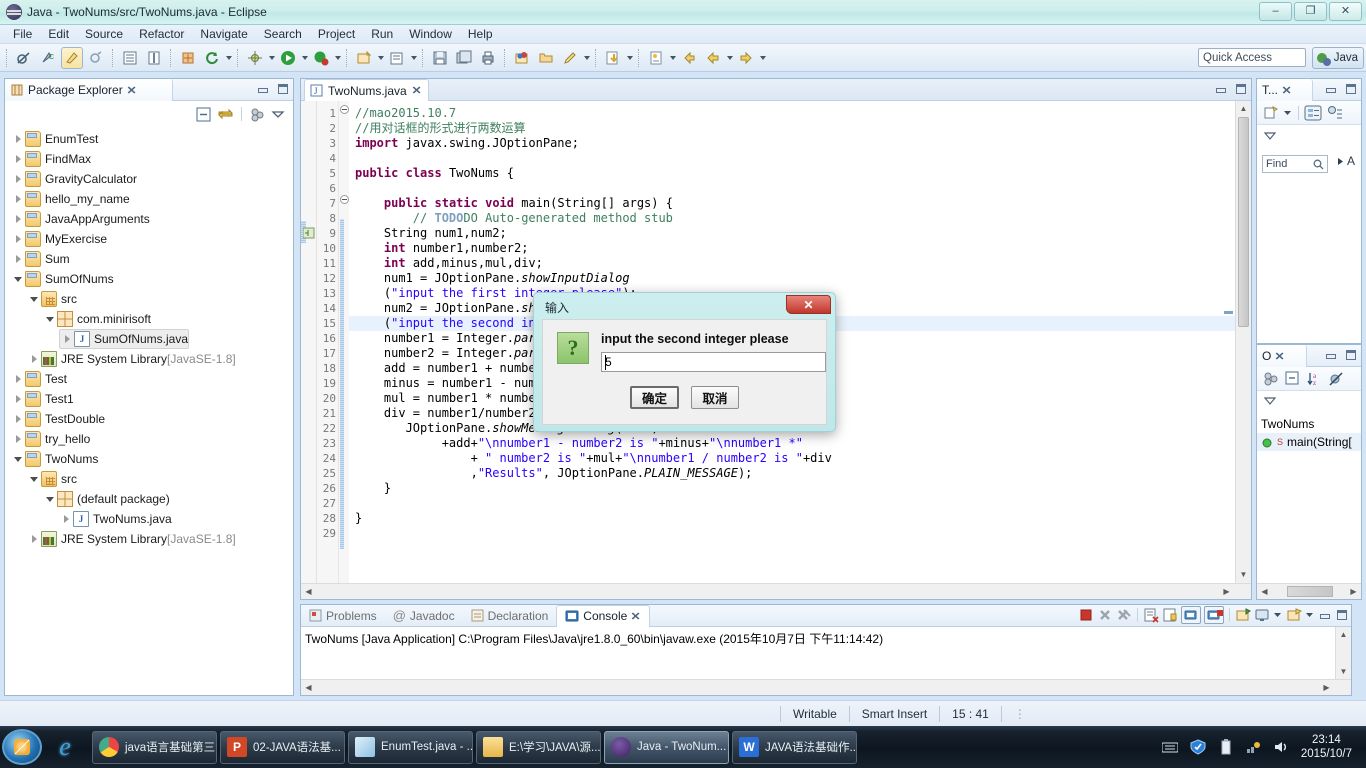 The width and height of the screenshot is (1366, 768). Describe the element at coordinates (271, 58) in the screenshot. I see `debug-dropdown-caret` at that location.